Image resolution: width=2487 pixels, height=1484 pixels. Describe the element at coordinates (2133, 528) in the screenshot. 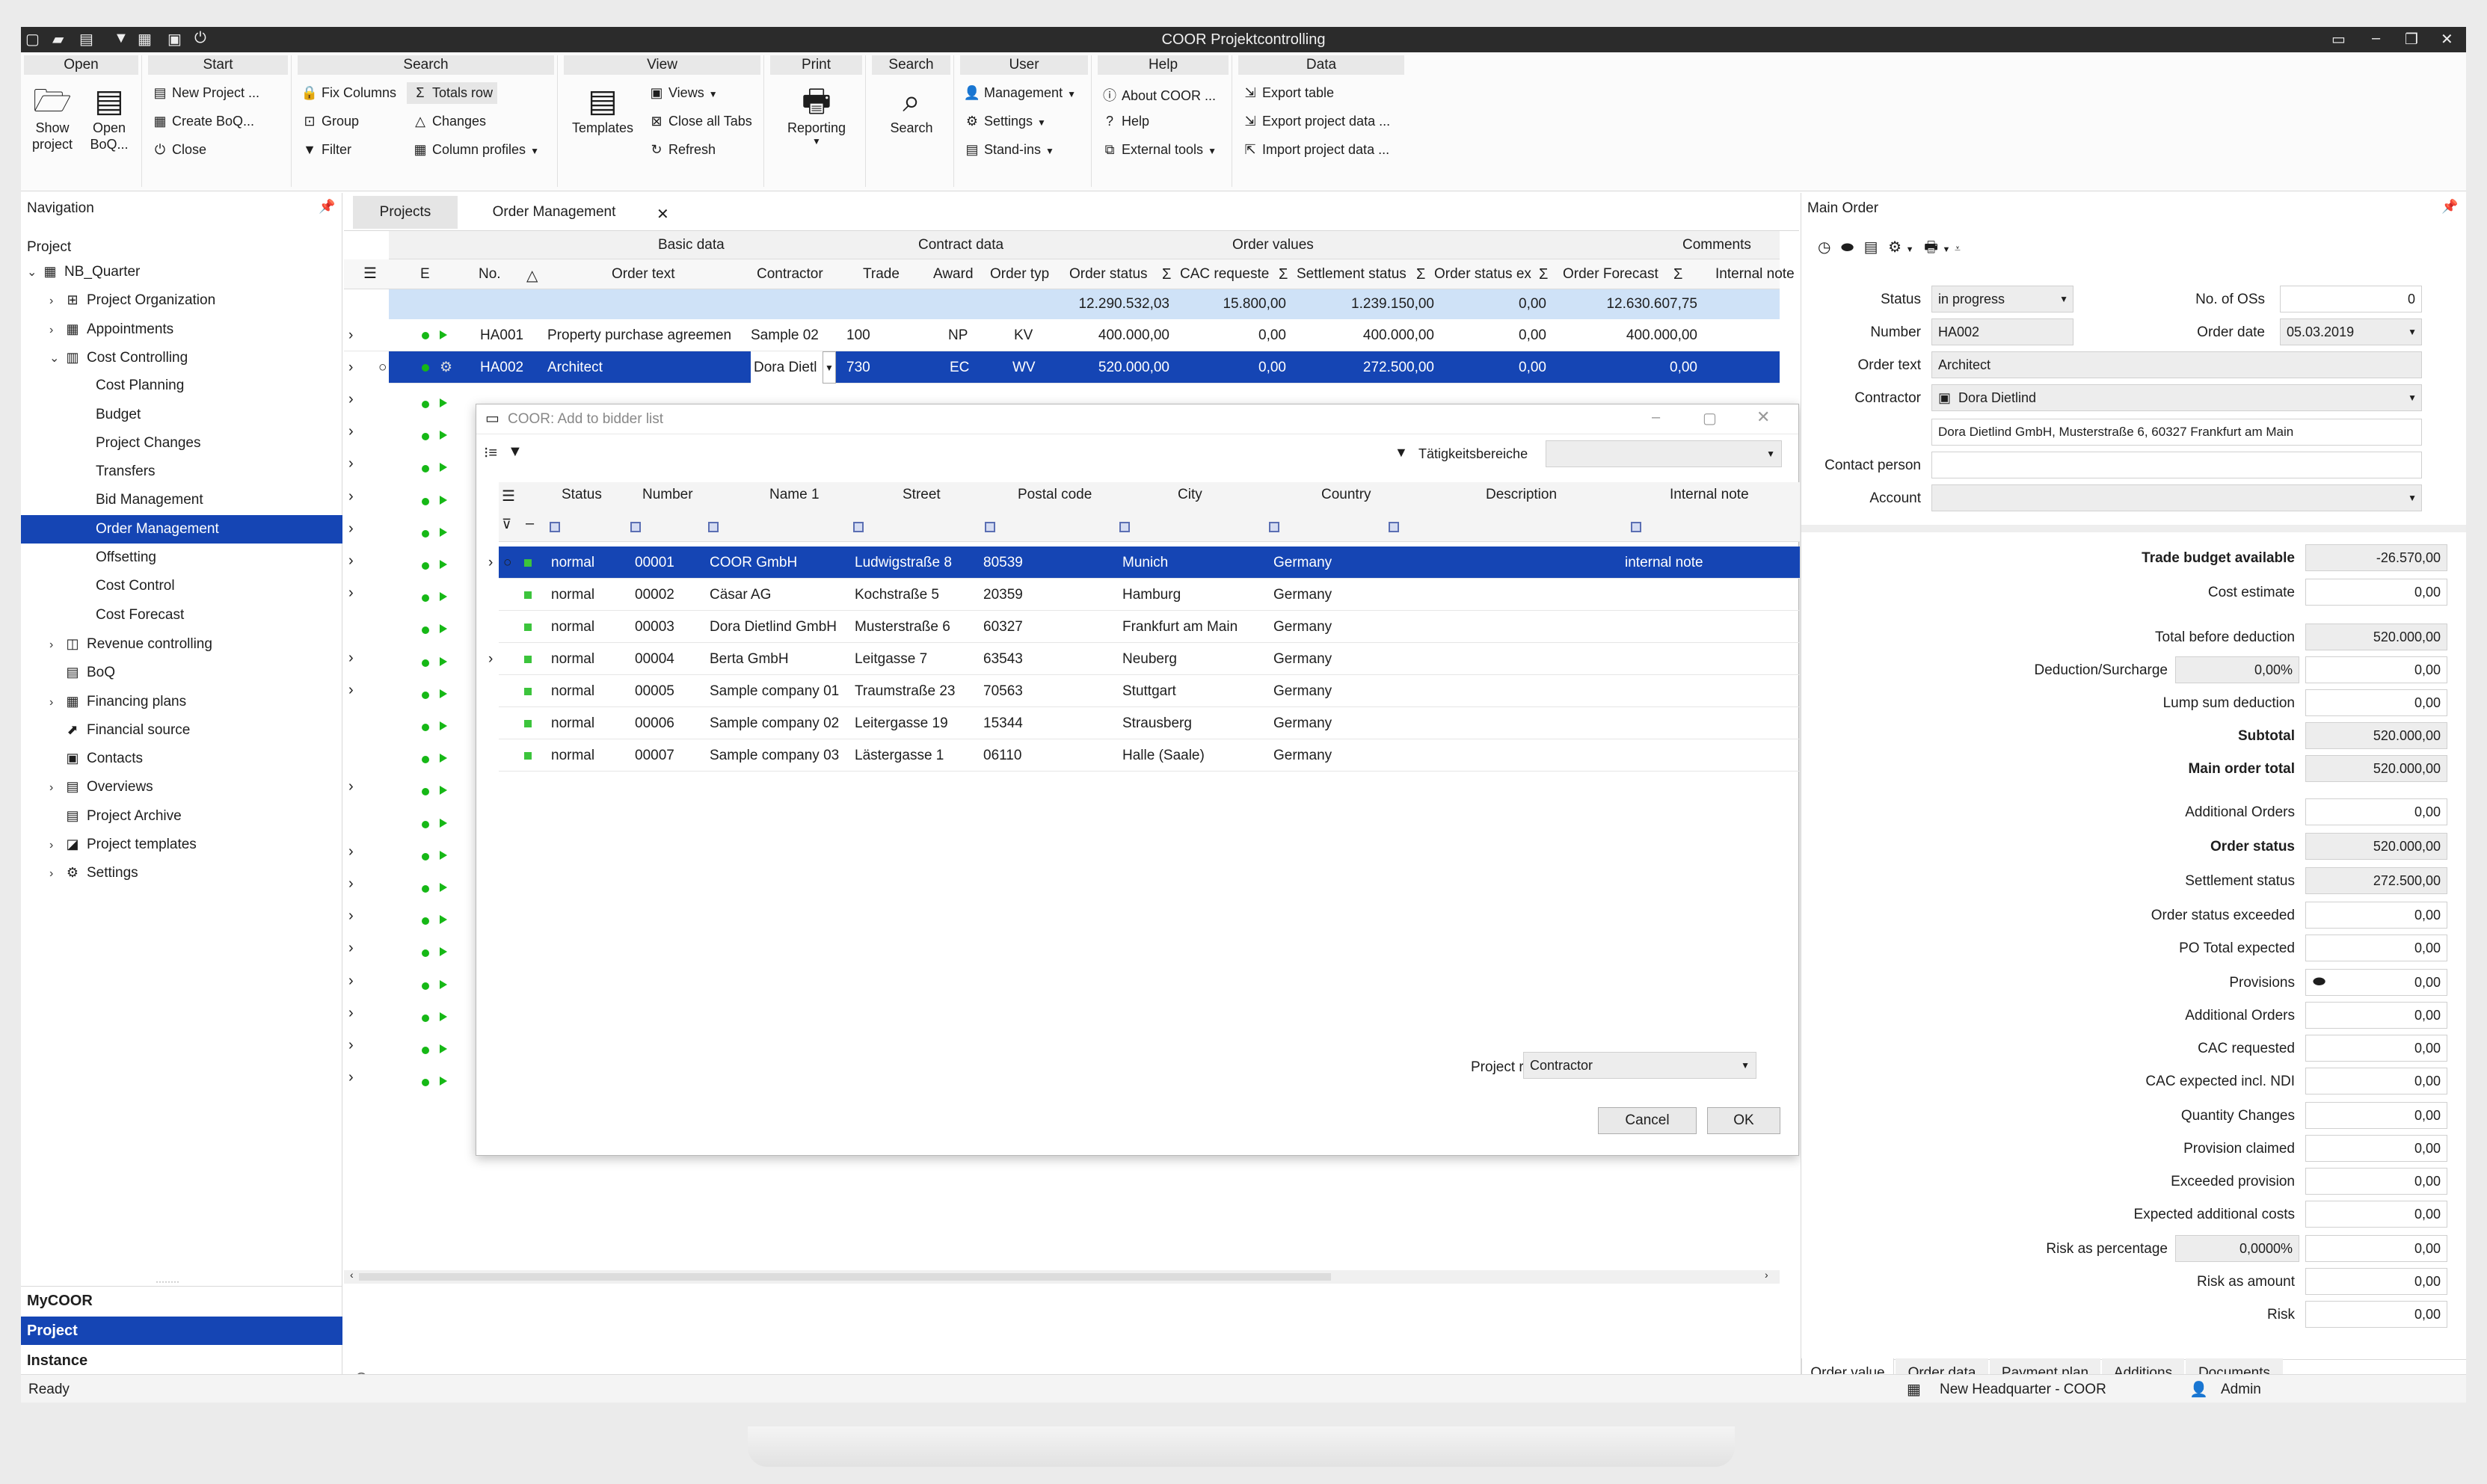

I see `form-splitter` at that location.